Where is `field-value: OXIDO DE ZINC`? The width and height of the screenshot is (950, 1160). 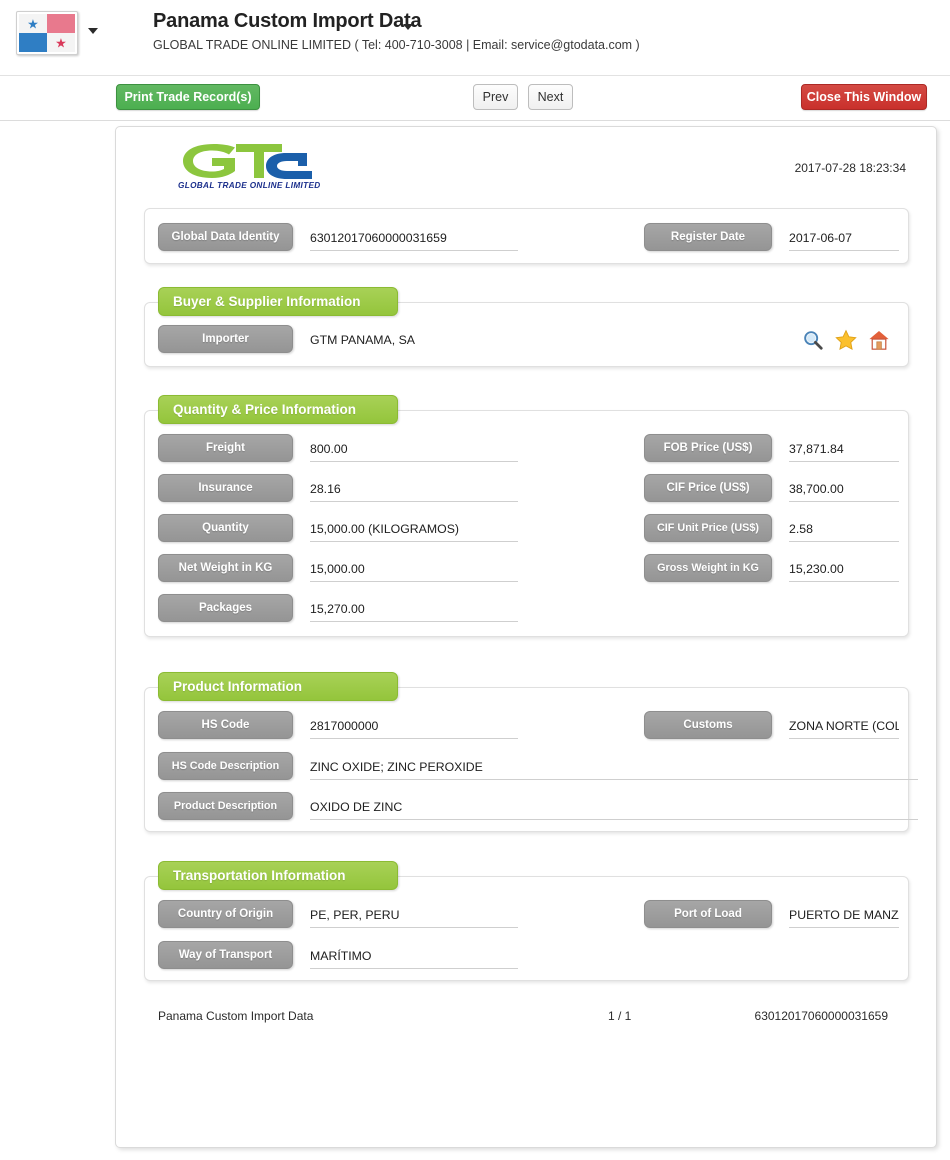
field-value: OXIDO DE ZINC is located at coordinates (614, 809).